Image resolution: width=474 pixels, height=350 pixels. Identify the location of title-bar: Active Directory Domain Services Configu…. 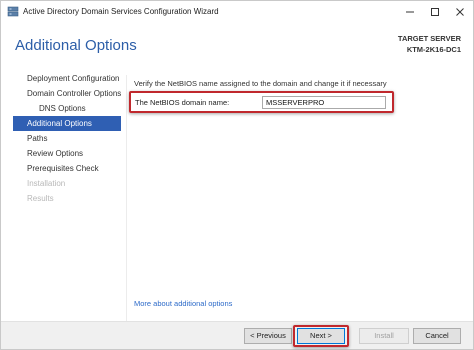
(237, 12).